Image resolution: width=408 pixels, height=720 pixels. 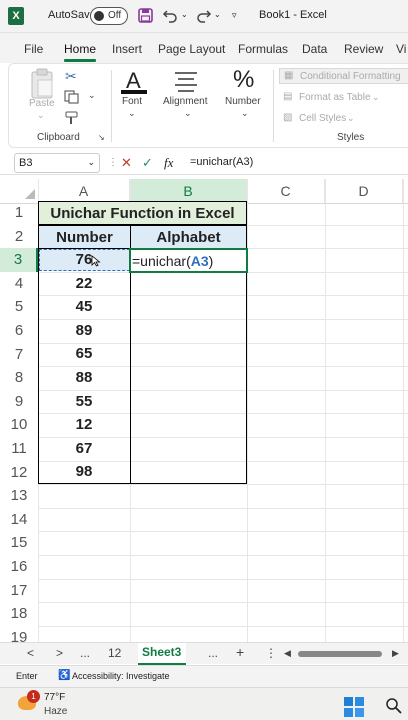 What do you see at coordinates (19, 402) in the screenshot?
I see `row-header: 9` at bounding box center [19, 402].